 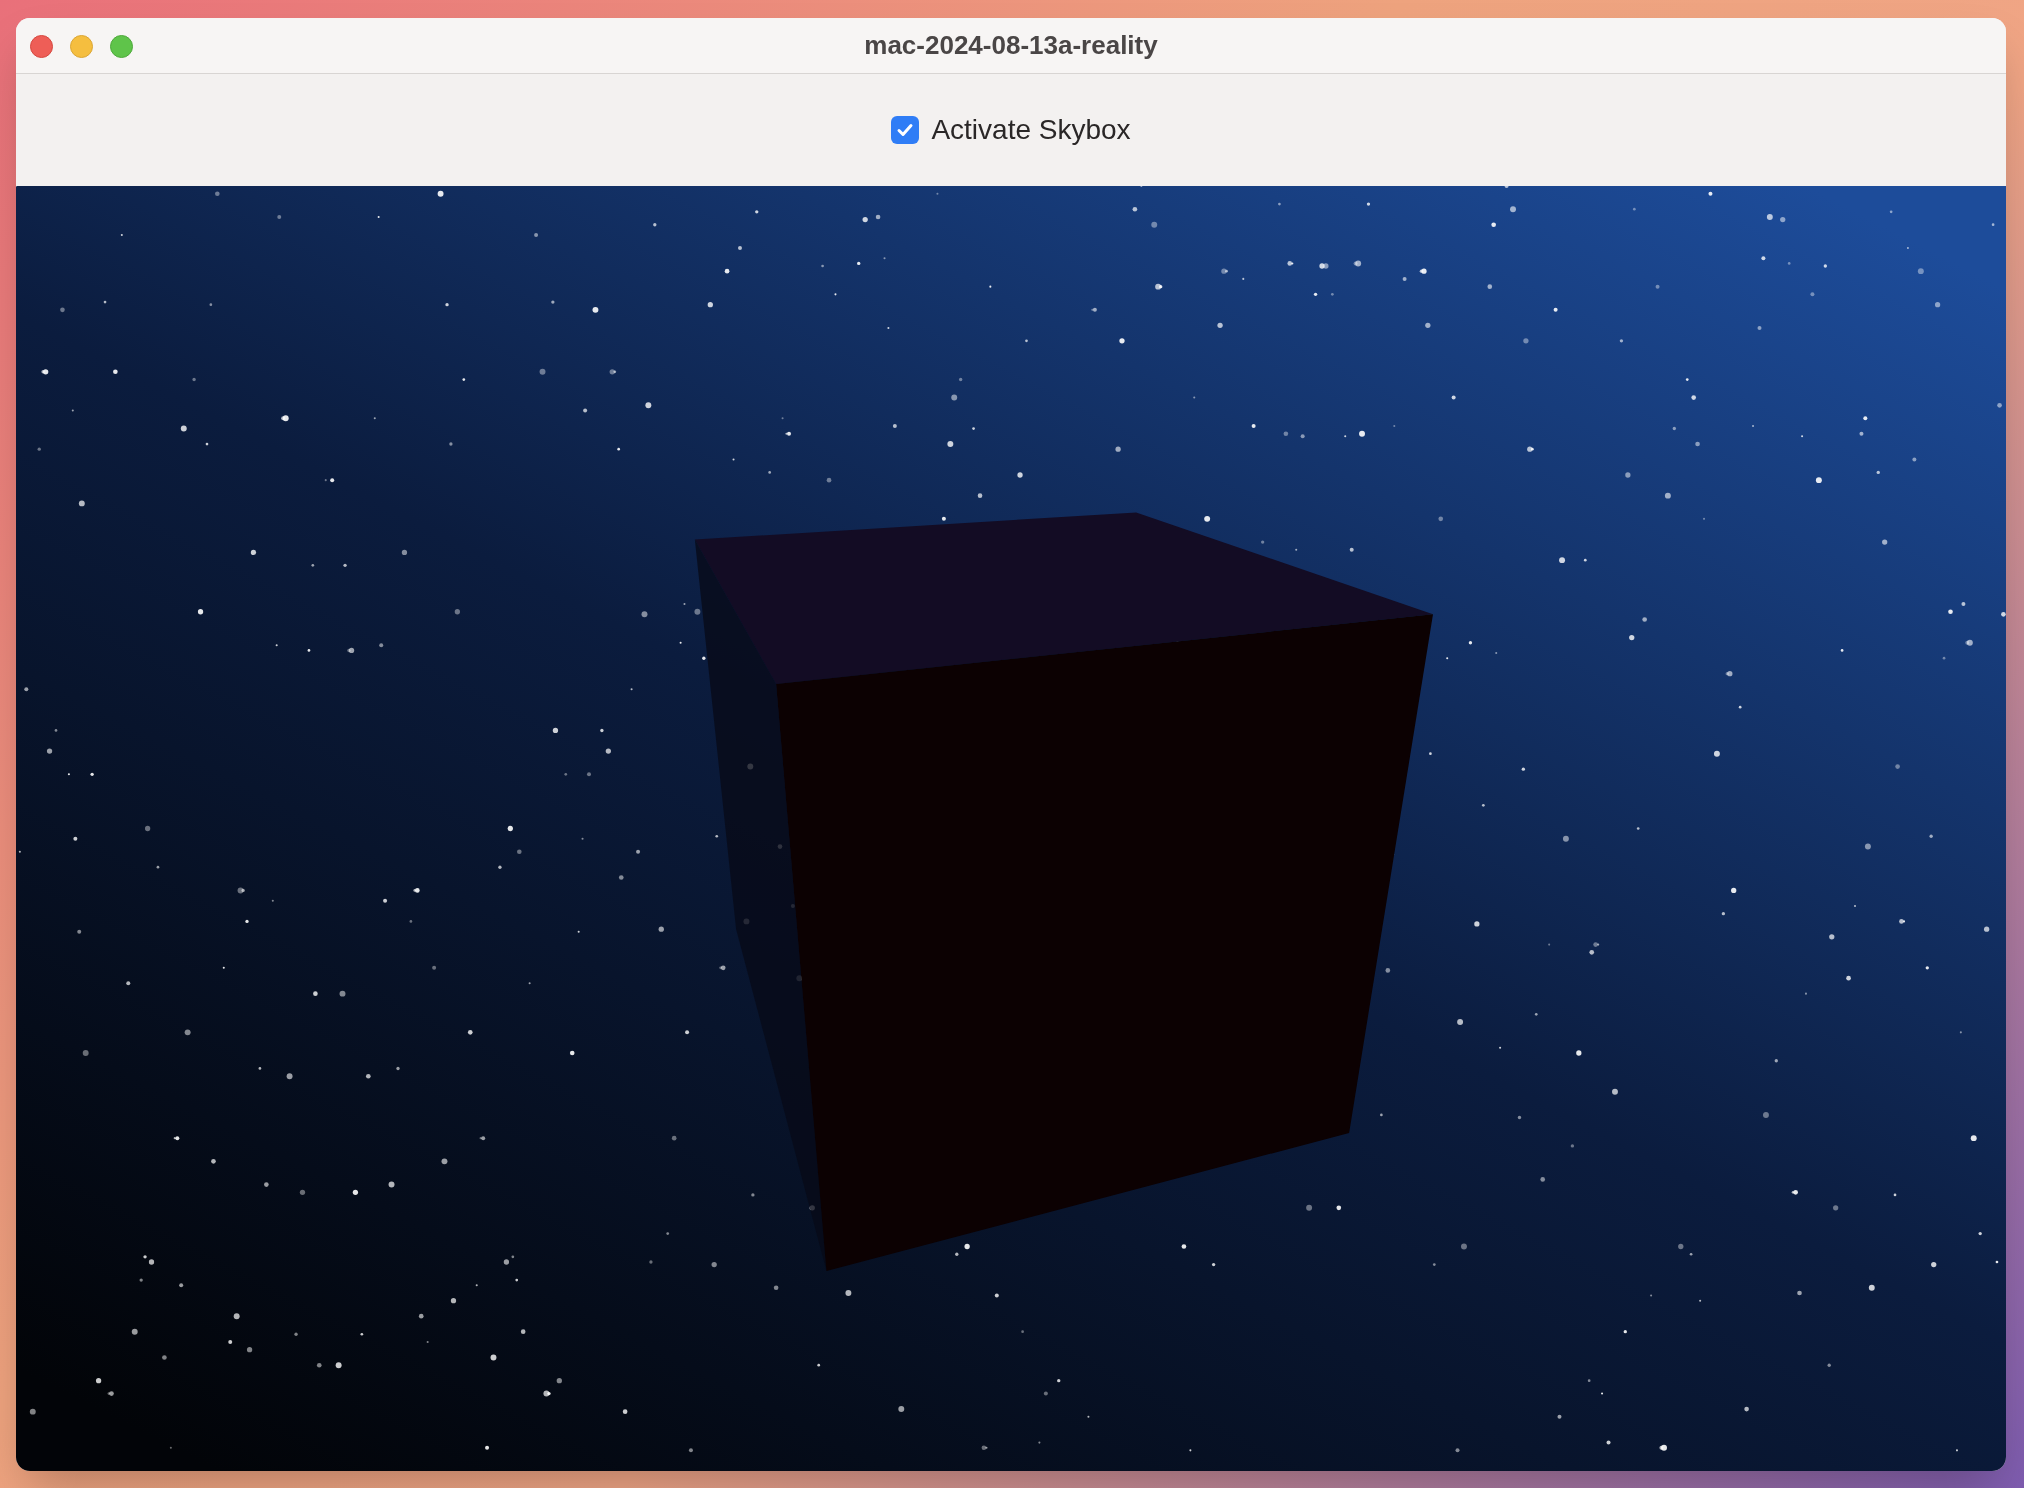 What do you see at coordinates (905, 130) in the screenshot?
I see `skybox-checkbox` at bounding box center [905, 130].